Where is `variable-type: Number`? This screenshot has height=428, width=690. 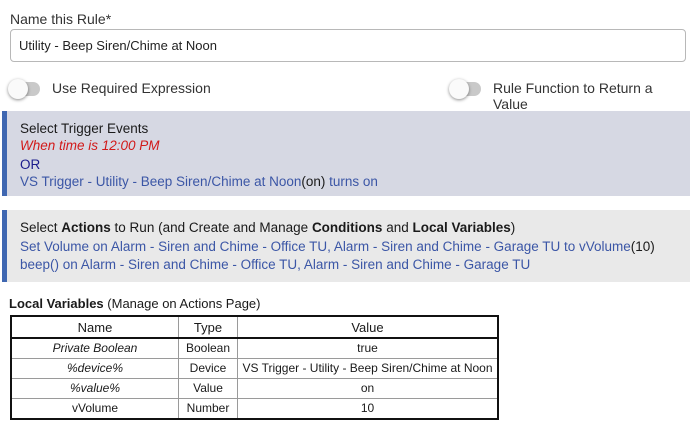 variable-type: Number is located at coordinates (208, 409).